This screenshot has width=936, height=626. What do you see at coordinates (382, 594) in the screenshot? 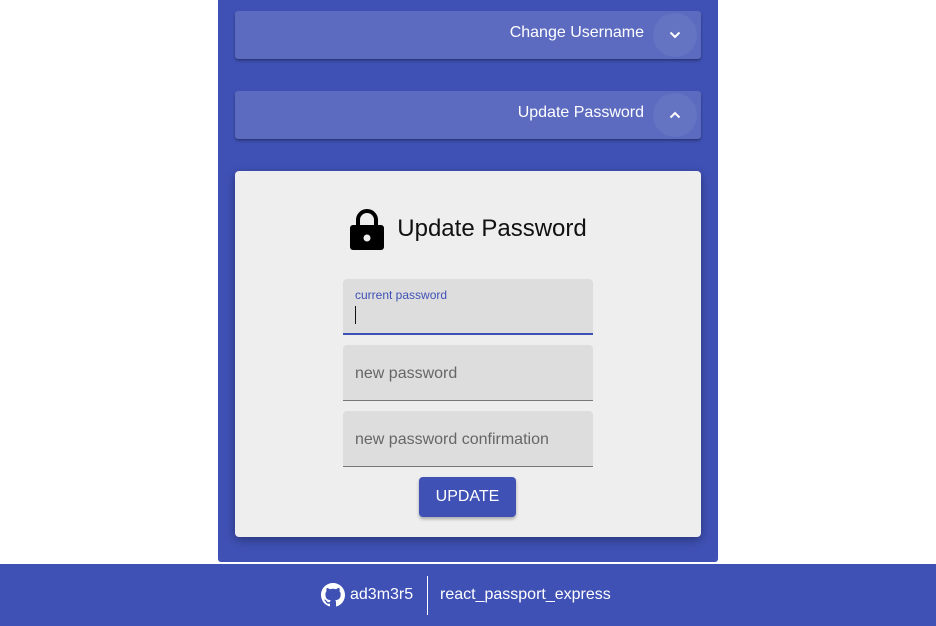
I see `github-username: ad3m3r5` at bounding box center [382, 594].